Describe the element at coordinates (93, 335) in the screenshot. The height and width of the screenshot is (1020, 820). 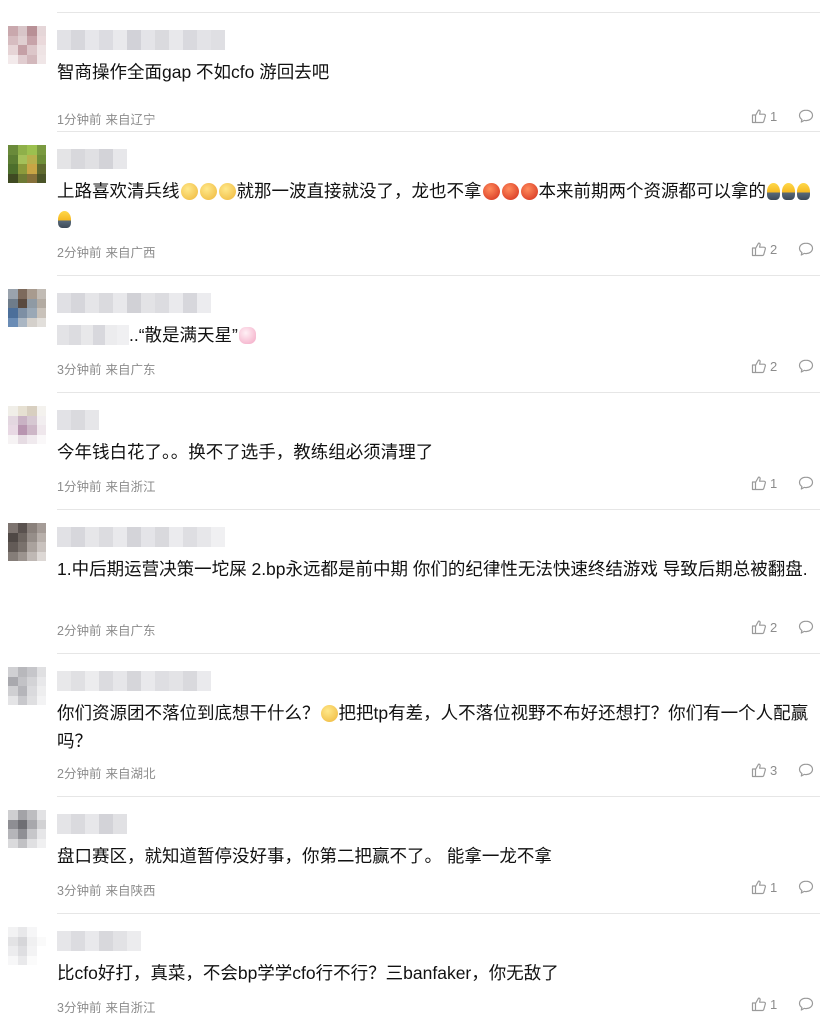
I see `obscured-text` at that location.